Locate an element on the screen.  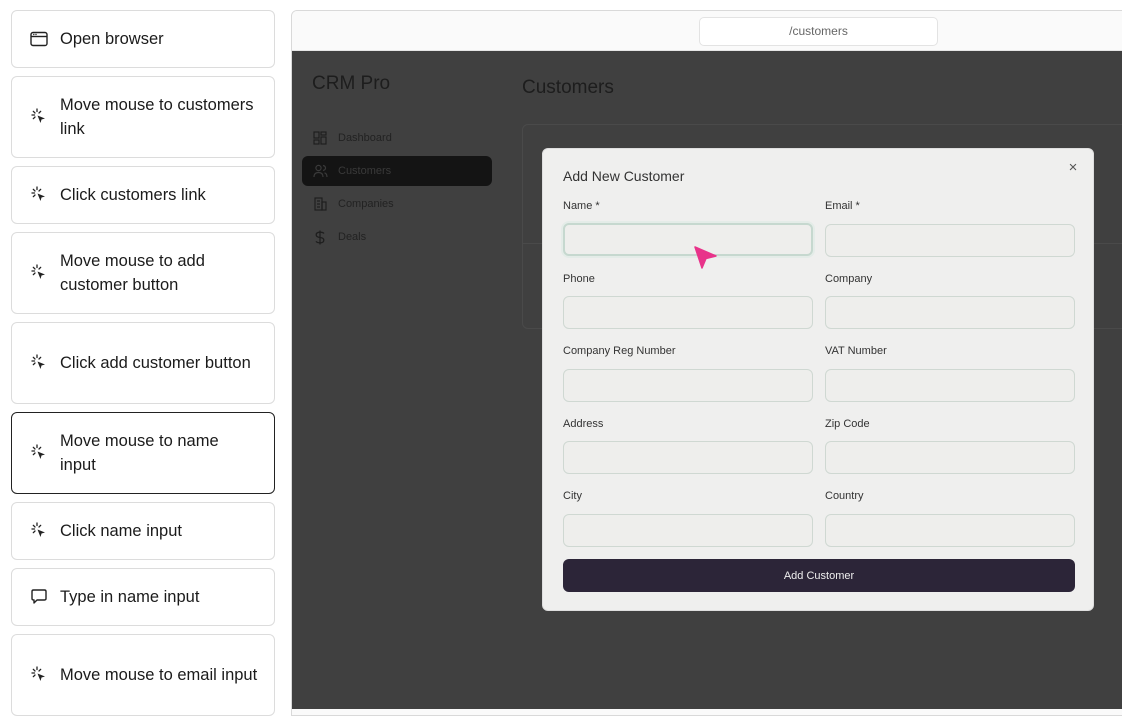
email-input is located at coordinates (950, 240).